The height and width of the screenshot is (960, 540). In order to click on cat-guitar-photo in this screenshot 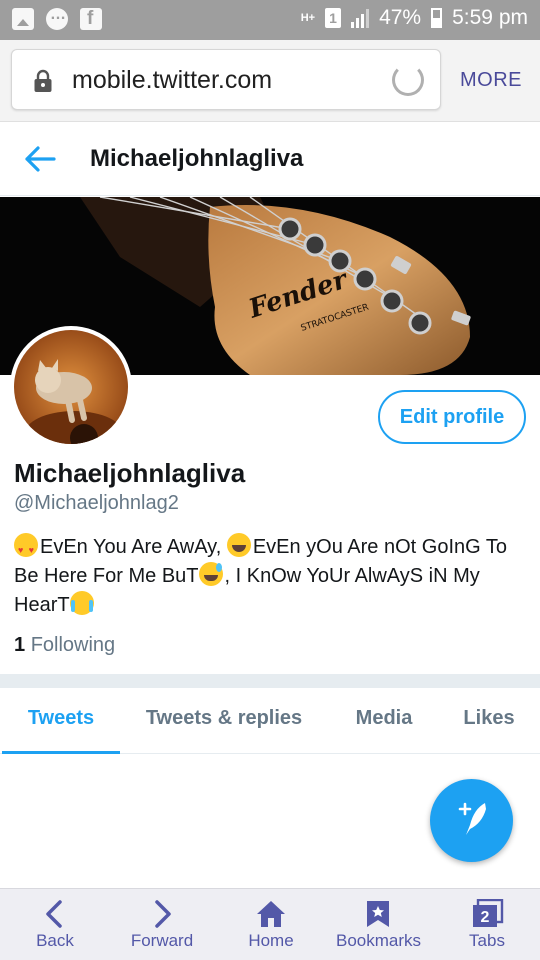, I will do `click(71, 387)`.